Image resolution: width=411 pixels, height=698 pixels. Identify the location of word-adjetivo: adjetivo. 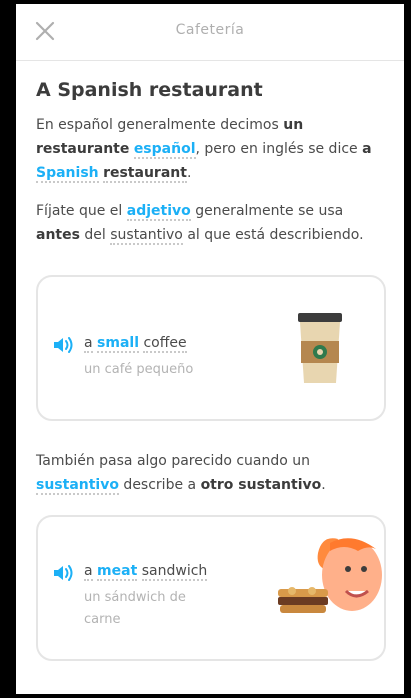
(158, 212).